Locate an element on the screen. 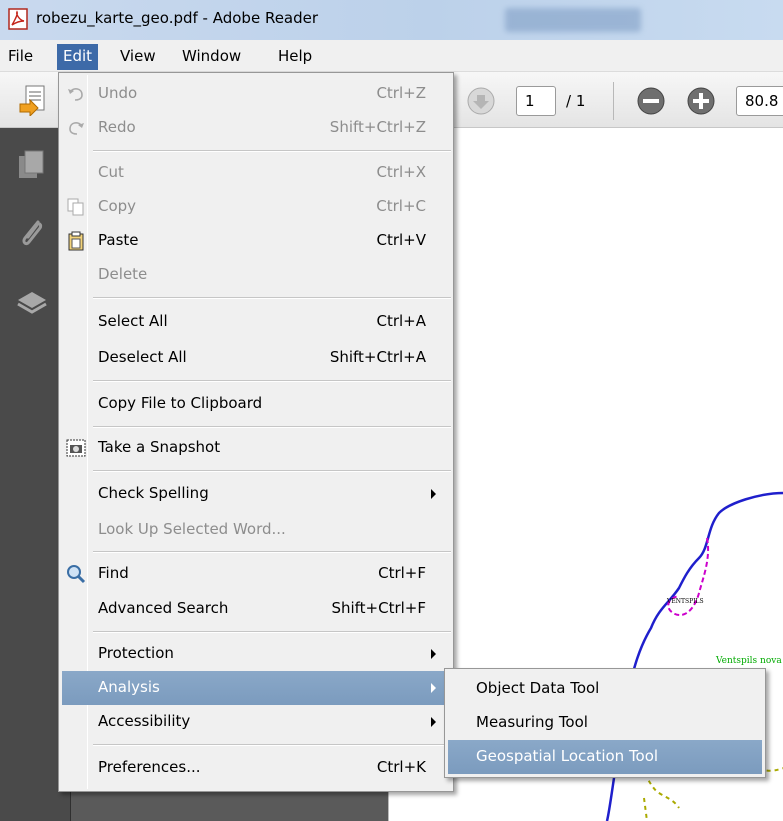 The image size is (783, 821). submenu-item-geospatial-location-tool: Geospatial Location Tool is located at coordinates (605, 757).